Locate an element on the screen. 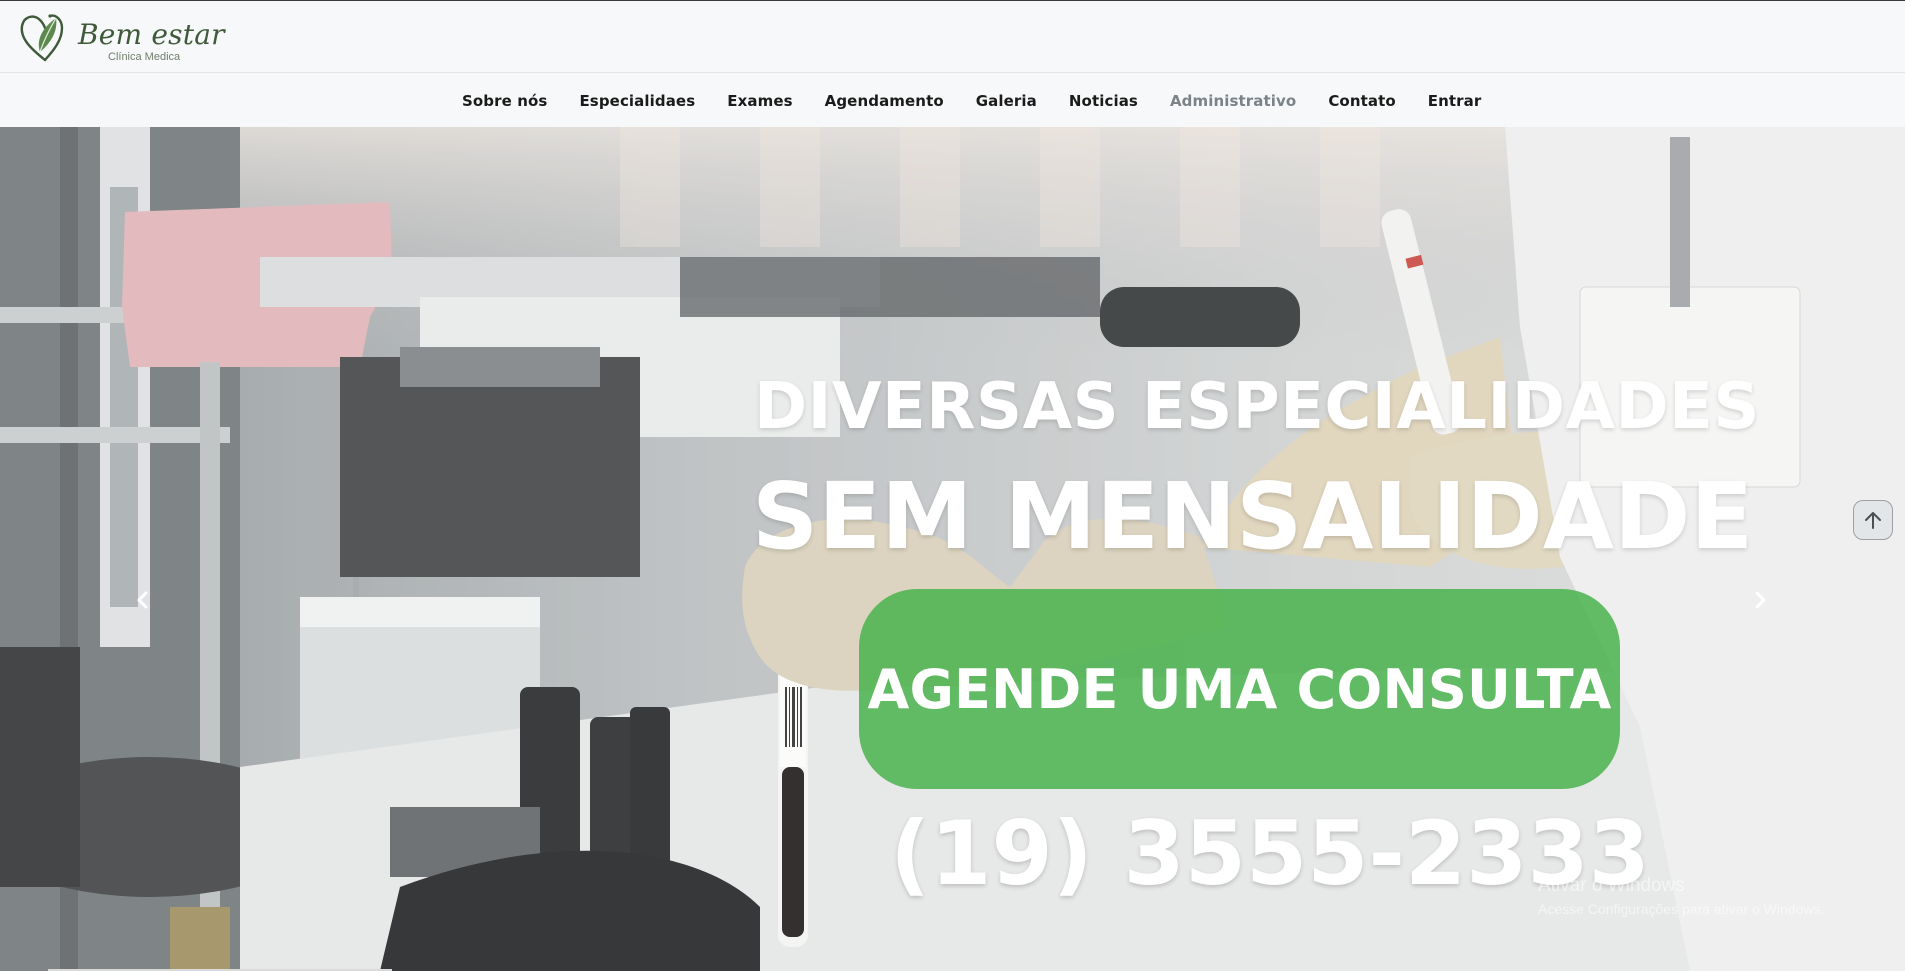 The height and width of the screenshot is (971, 1905). nav-item-especialidades: Especialidaes is located at coordinates (637, 101).